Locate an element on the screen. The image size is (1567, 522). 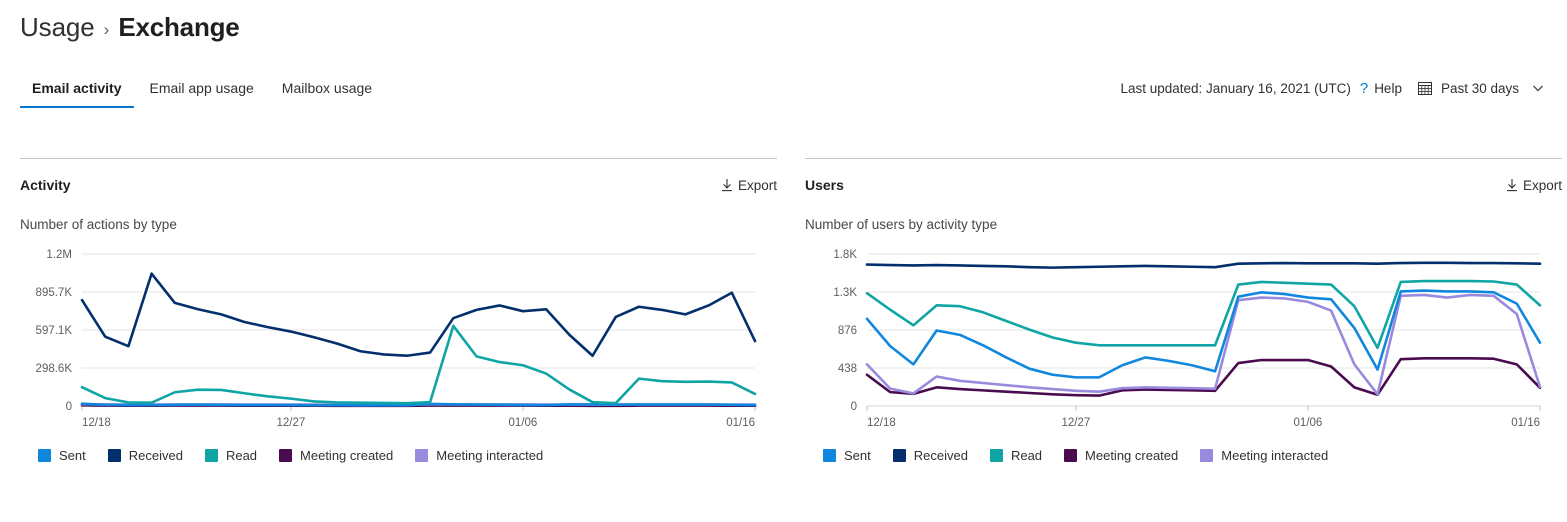
date-range-label: Past 30 days is located at coordinates (1479, 88).